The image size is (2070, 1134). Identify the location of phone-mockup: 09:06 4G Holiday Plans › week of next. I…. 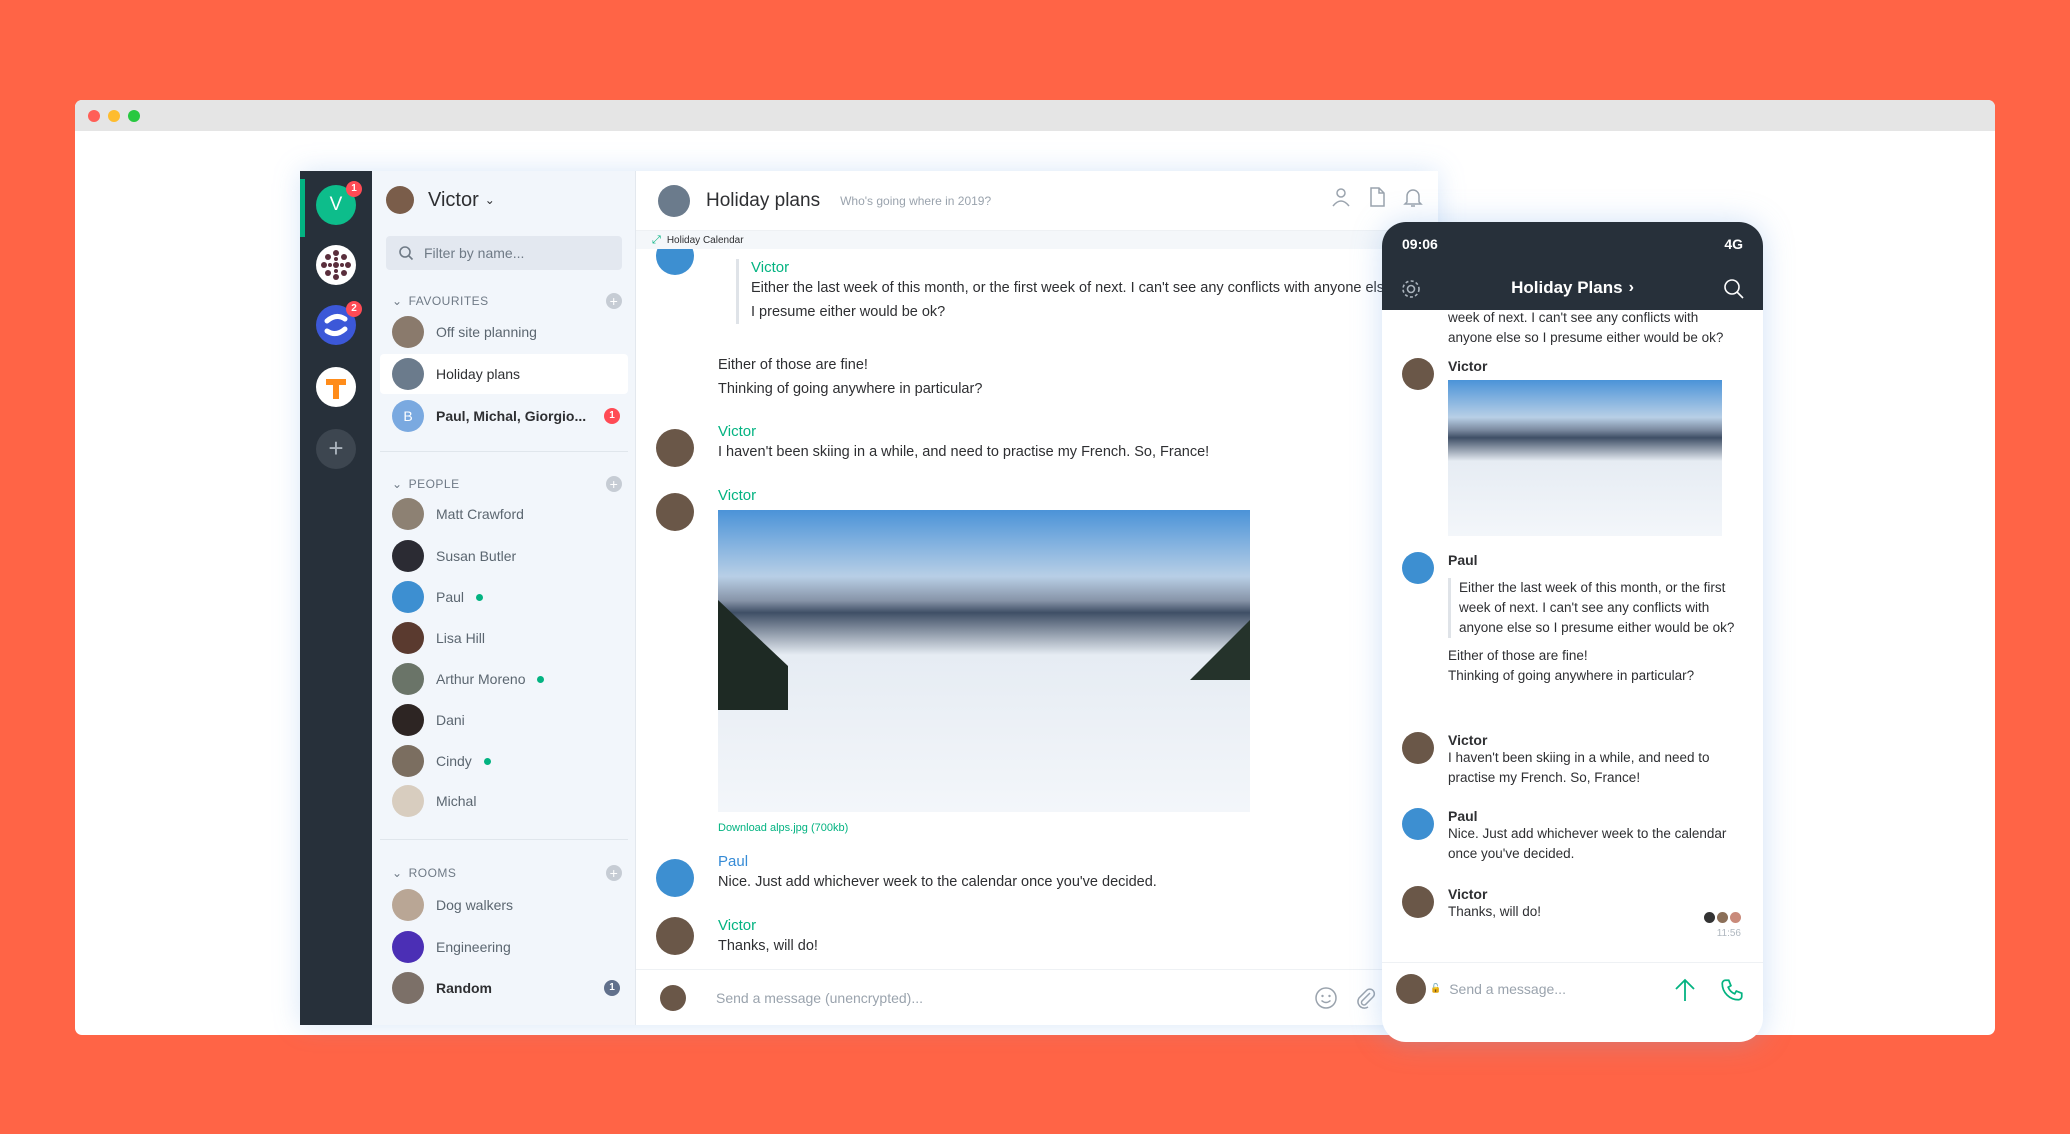
(1572, 632).